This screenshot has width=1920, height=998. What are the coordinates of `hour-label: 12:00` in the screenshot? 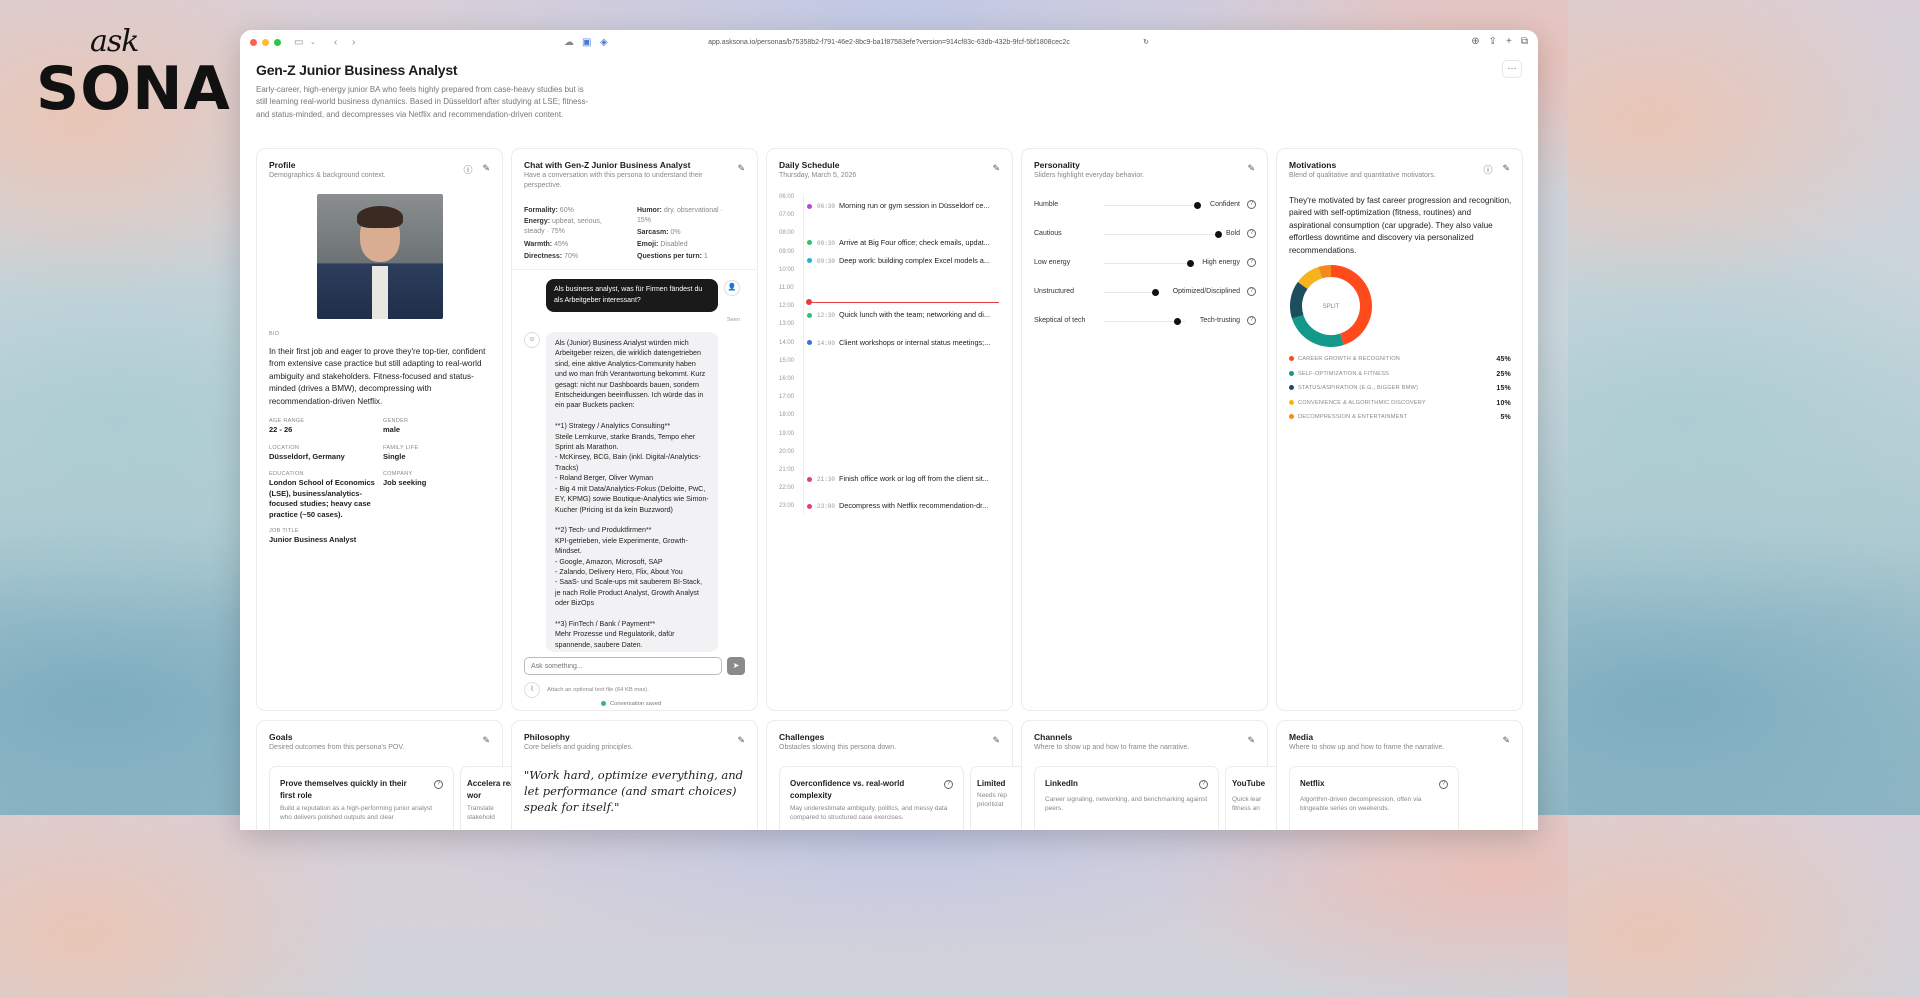 It's located at (787, 306).